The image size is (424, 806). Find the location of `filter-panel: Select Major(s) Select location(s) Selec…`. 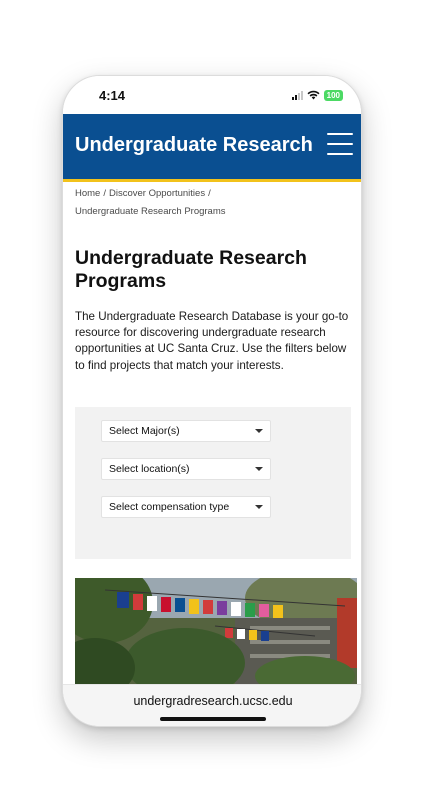

filter-panel: Select Major(s) Select location(s) Selec… is located at coordinates (213, 483).